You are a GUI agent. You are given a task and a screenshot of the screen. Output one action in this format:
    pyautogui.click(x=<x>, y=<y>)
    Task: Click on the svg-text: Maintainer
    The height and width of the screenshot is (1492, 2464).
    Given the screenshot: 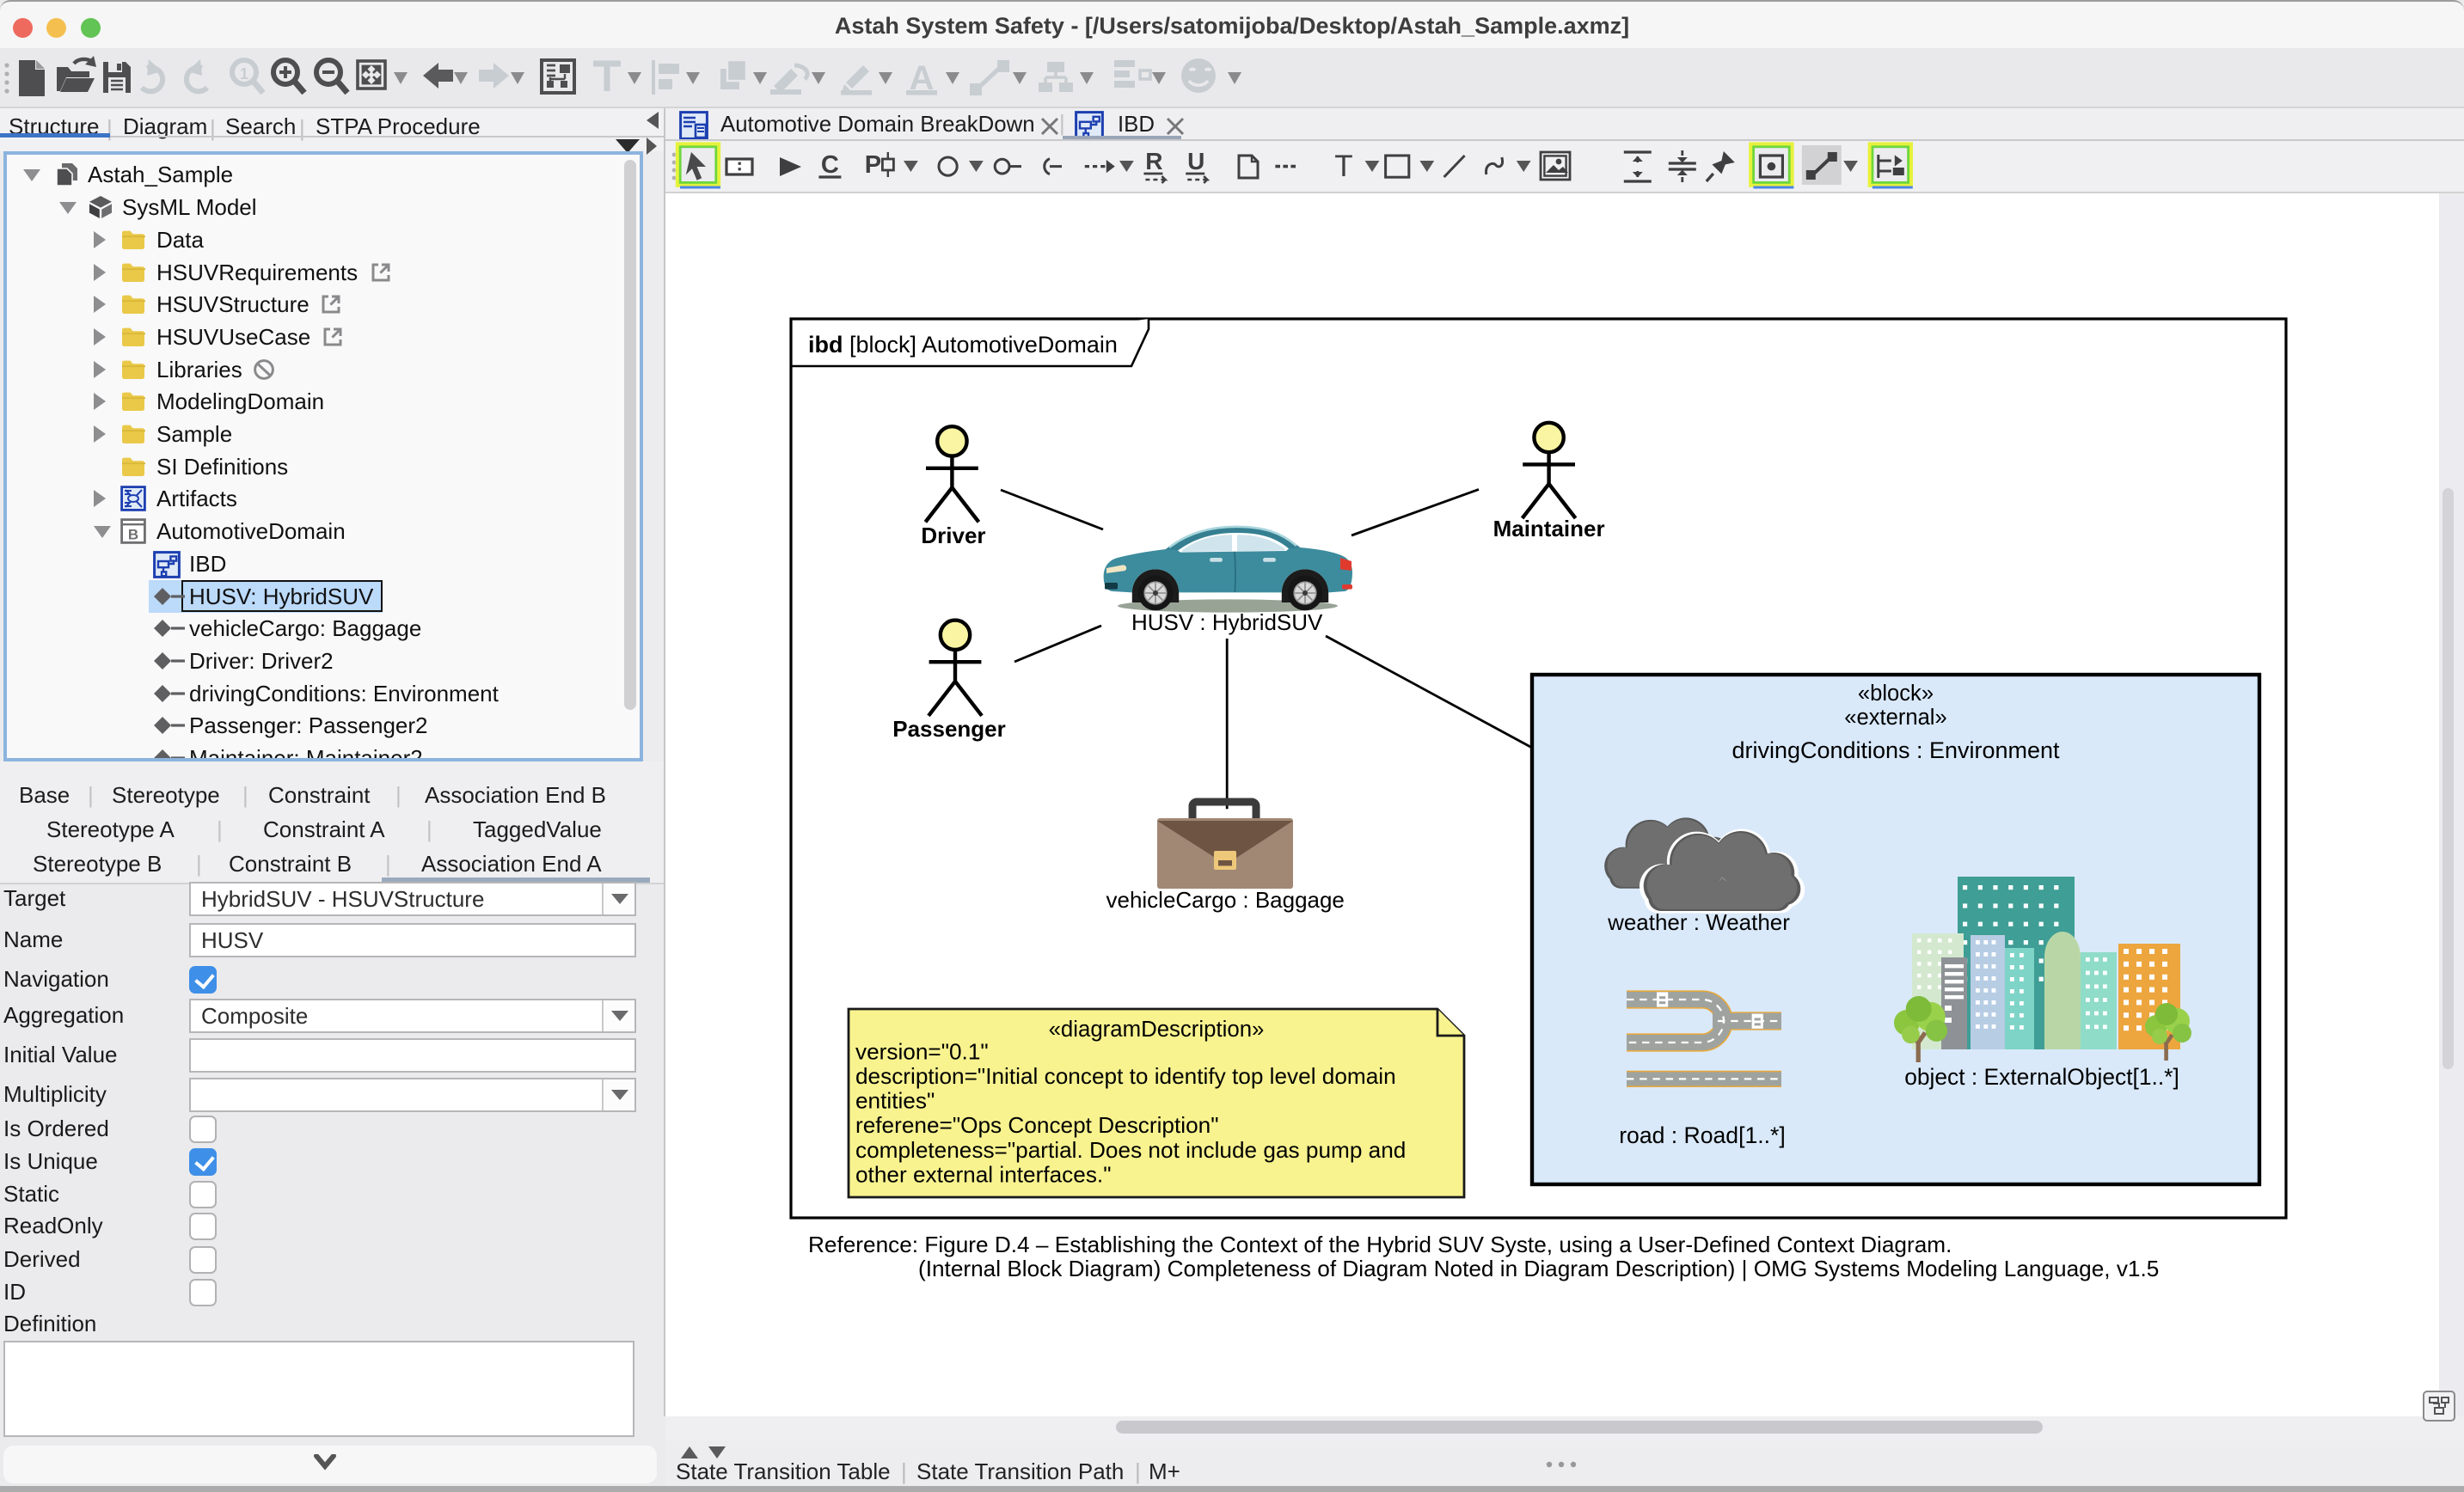 What is the action you would take?
    pyautogui.click(x=1549, y=529)
    